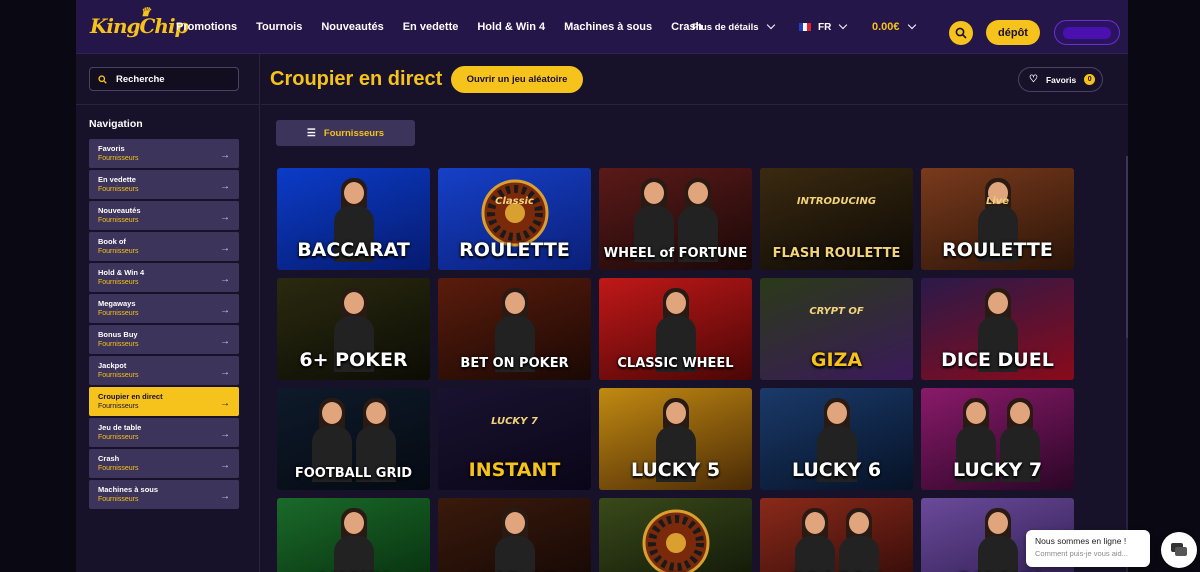 Image resolution: width=1200 pixels, height=572 pixels. I want to click on language-label: FR, so click(825, 27).